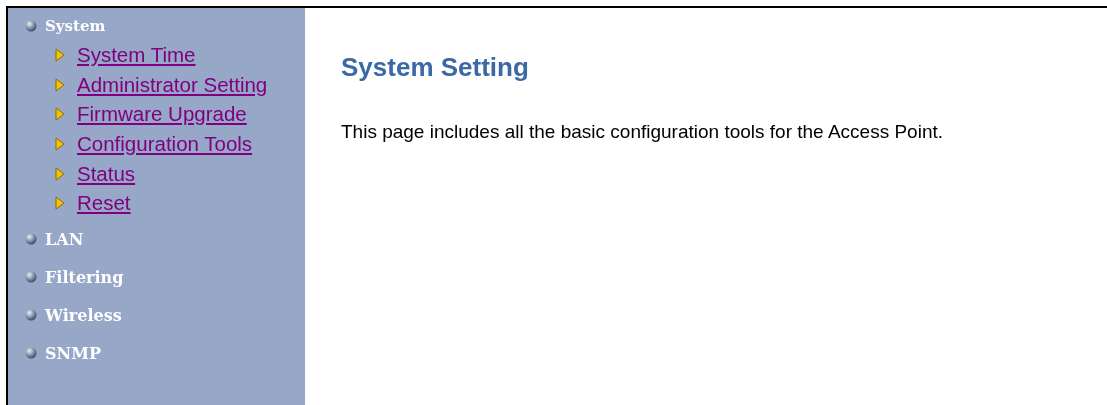  I want to click on sidebar-category: Filtering, so click(84, 277).